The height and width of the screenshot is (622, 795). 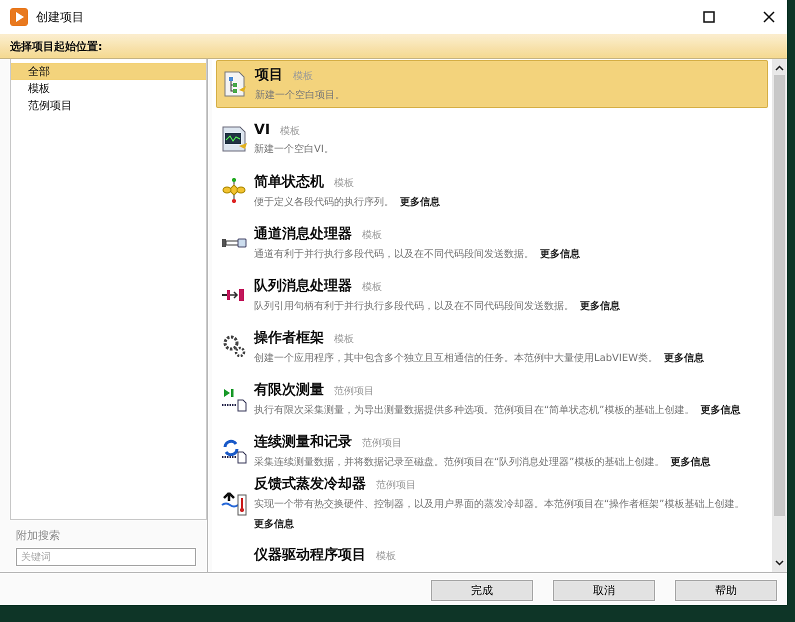 What do you see at coordinates (456, 358) in the screenshot?
I see `item-description: 创建一个应用程序，其中包含多个独立且互相通信的任务。本范例中大量使用LabVIEW类。` at bounding box center [456, 358].